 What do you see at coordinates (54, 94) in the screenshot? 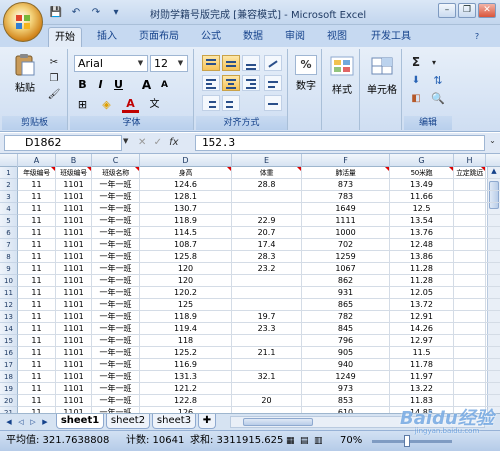
I see `format-painter-icon: 🖌` at bounding box center [54, 94].